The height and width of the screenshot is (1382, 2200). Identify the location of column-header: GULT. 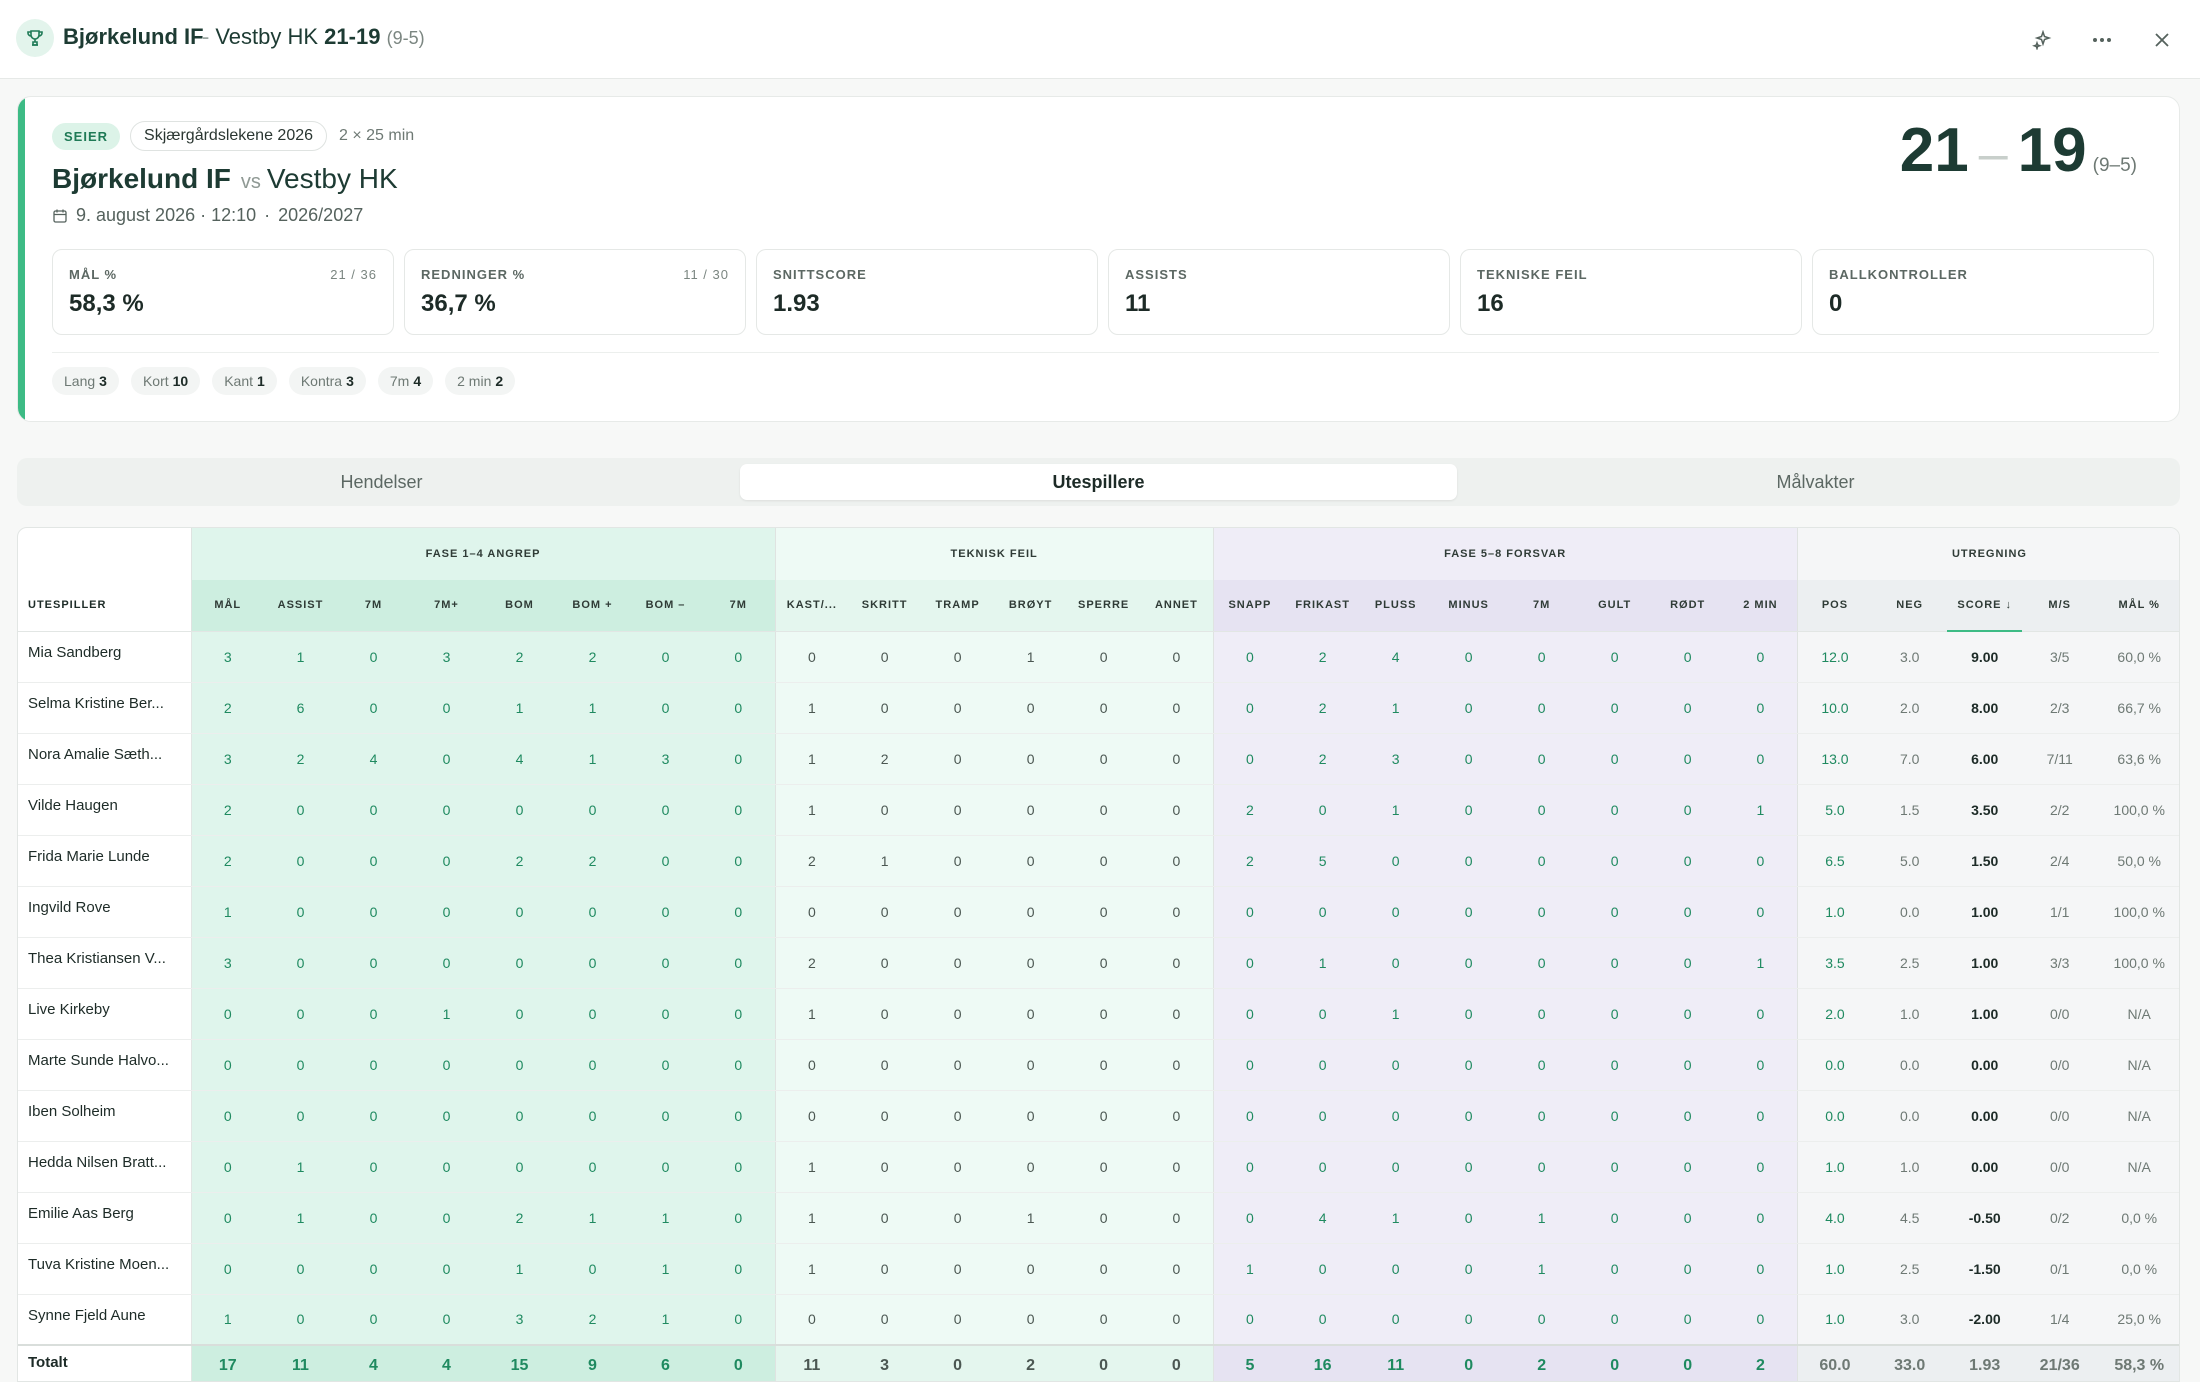
(1615, 606).